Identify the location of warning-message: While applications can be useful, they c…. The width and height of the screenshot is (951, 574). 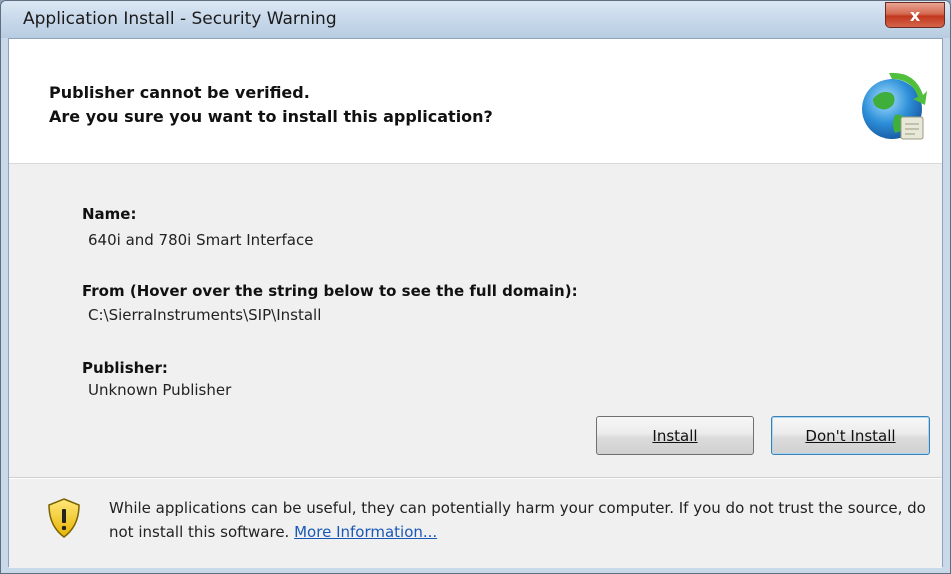
(519, 520).